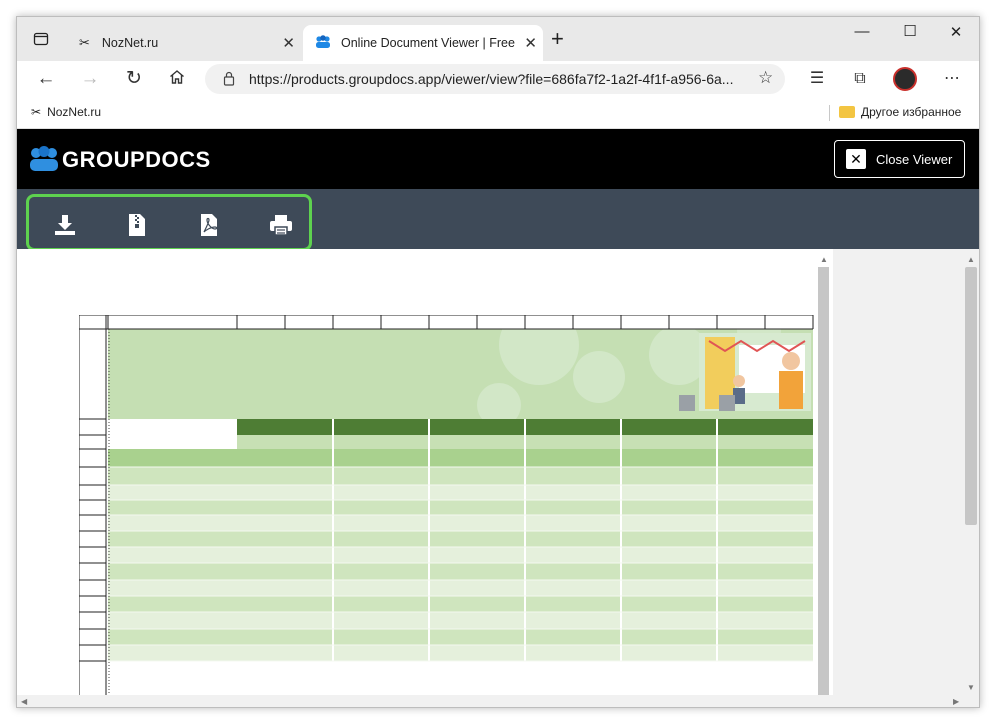 This screenshot has width=996, height=724. I want to click on profile-avatar, so click(905, 79).